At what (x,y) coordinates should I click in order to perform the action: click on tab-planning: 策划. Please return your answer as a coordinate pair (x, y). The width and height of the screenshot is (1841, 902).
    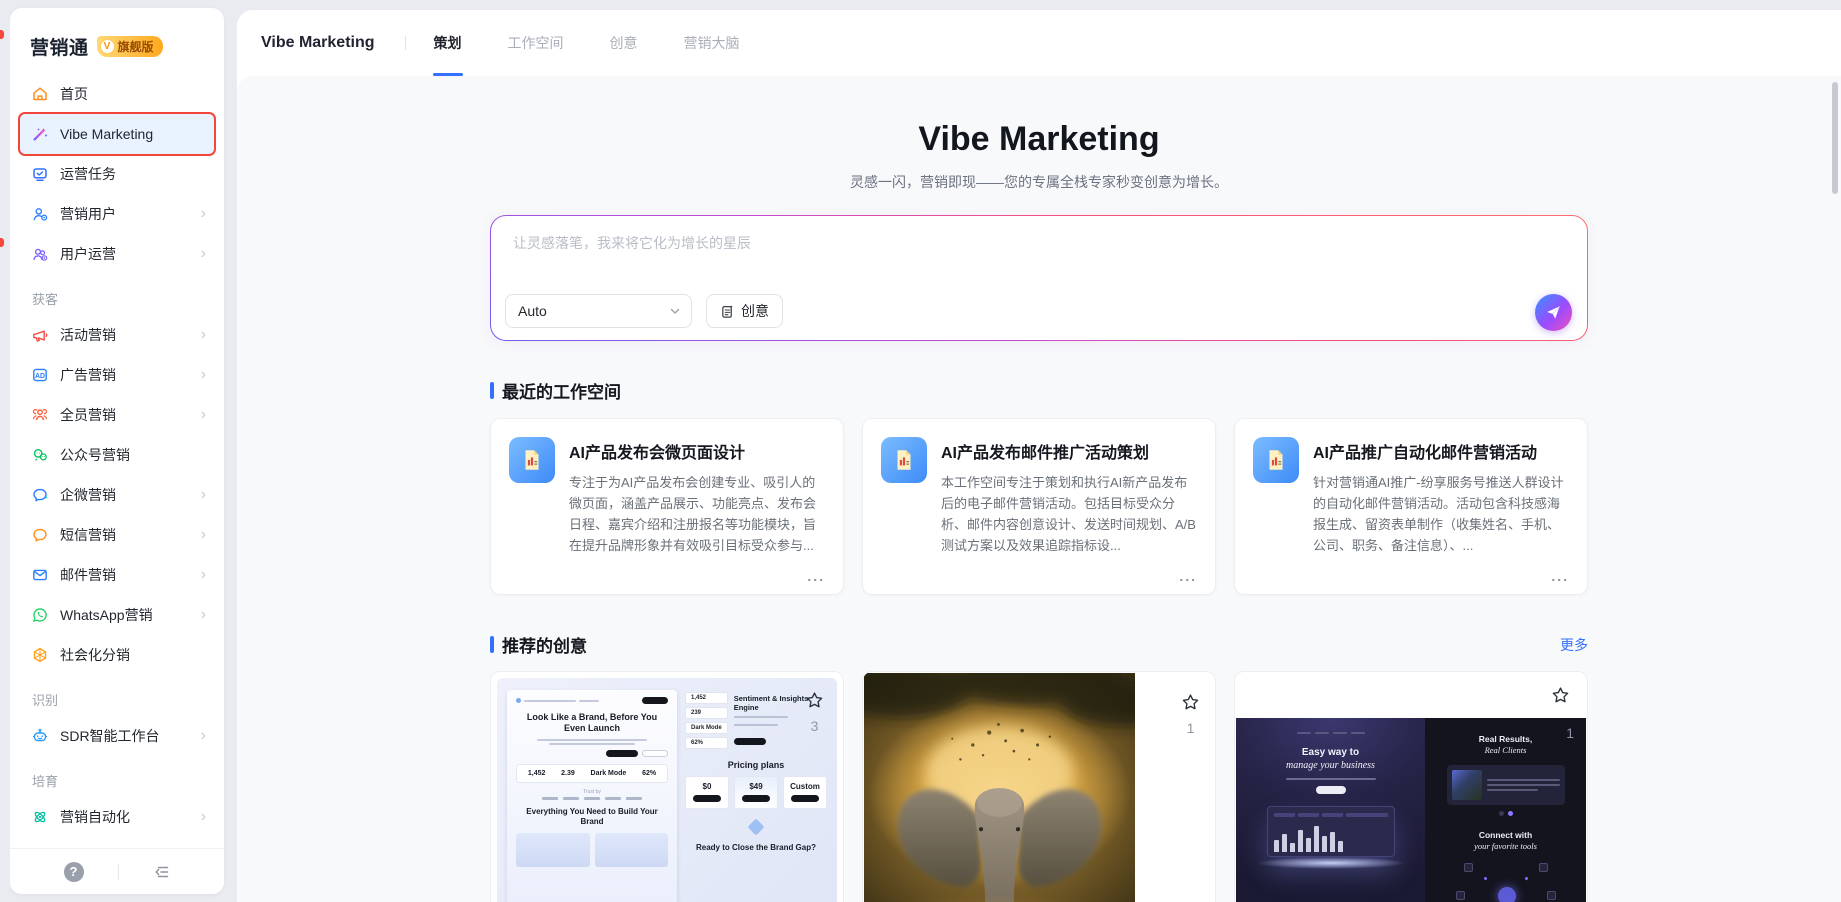
    Looking at the image, I should click on (448, 43).